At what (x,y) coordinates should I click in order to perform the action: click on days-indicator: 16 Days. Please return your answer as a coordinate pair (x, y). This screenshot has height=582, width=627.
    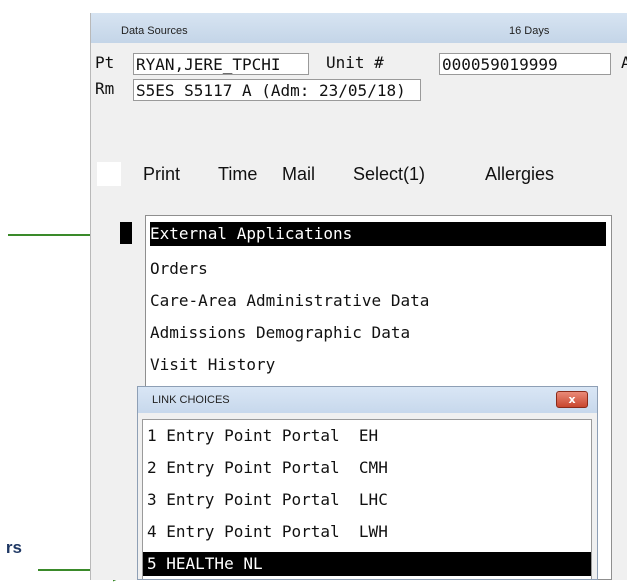
    Looking at the image, I should click on (529, 31).